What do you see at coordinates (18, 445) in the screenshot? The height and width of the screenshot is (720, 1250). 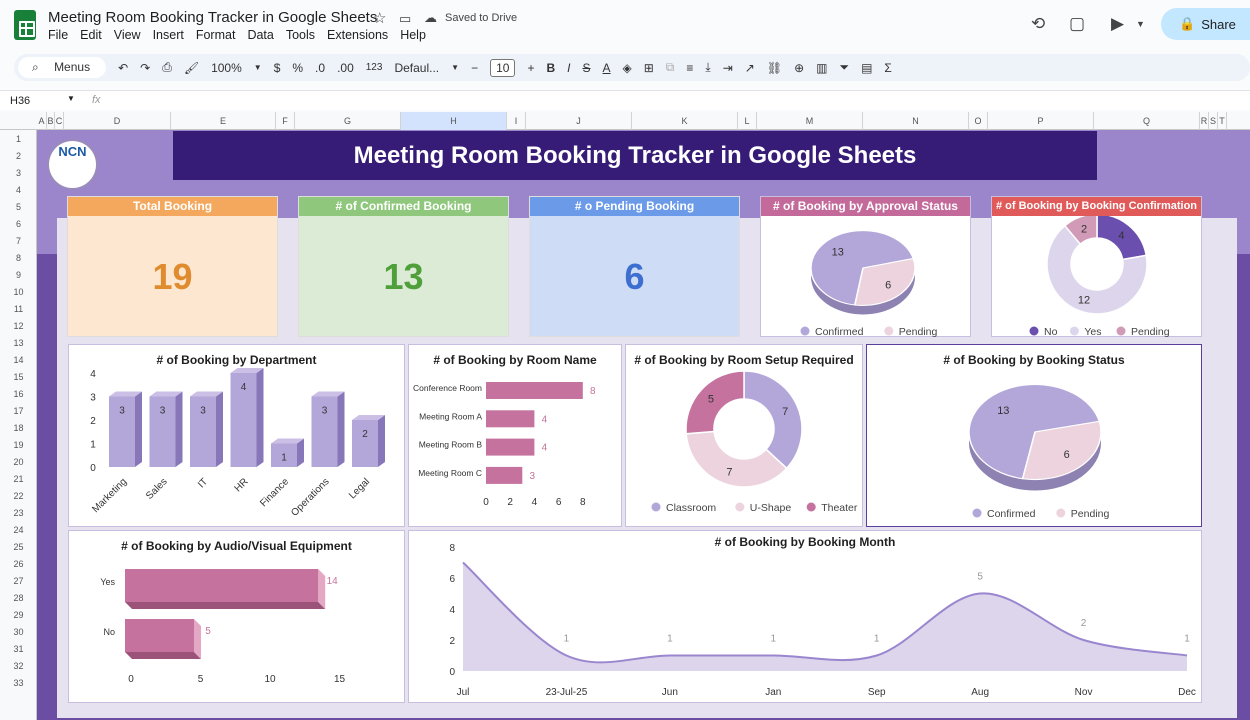 I see `row-header: 19` at bounding box center [18, 445].